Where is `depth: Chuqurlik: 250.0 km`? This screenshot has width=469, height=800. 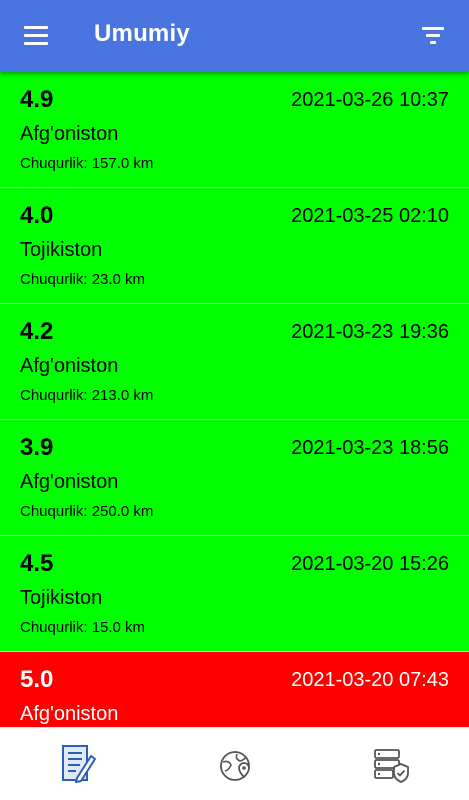 depth: Chuqurlik: 250.0 km is located at coordinates (87, 511).